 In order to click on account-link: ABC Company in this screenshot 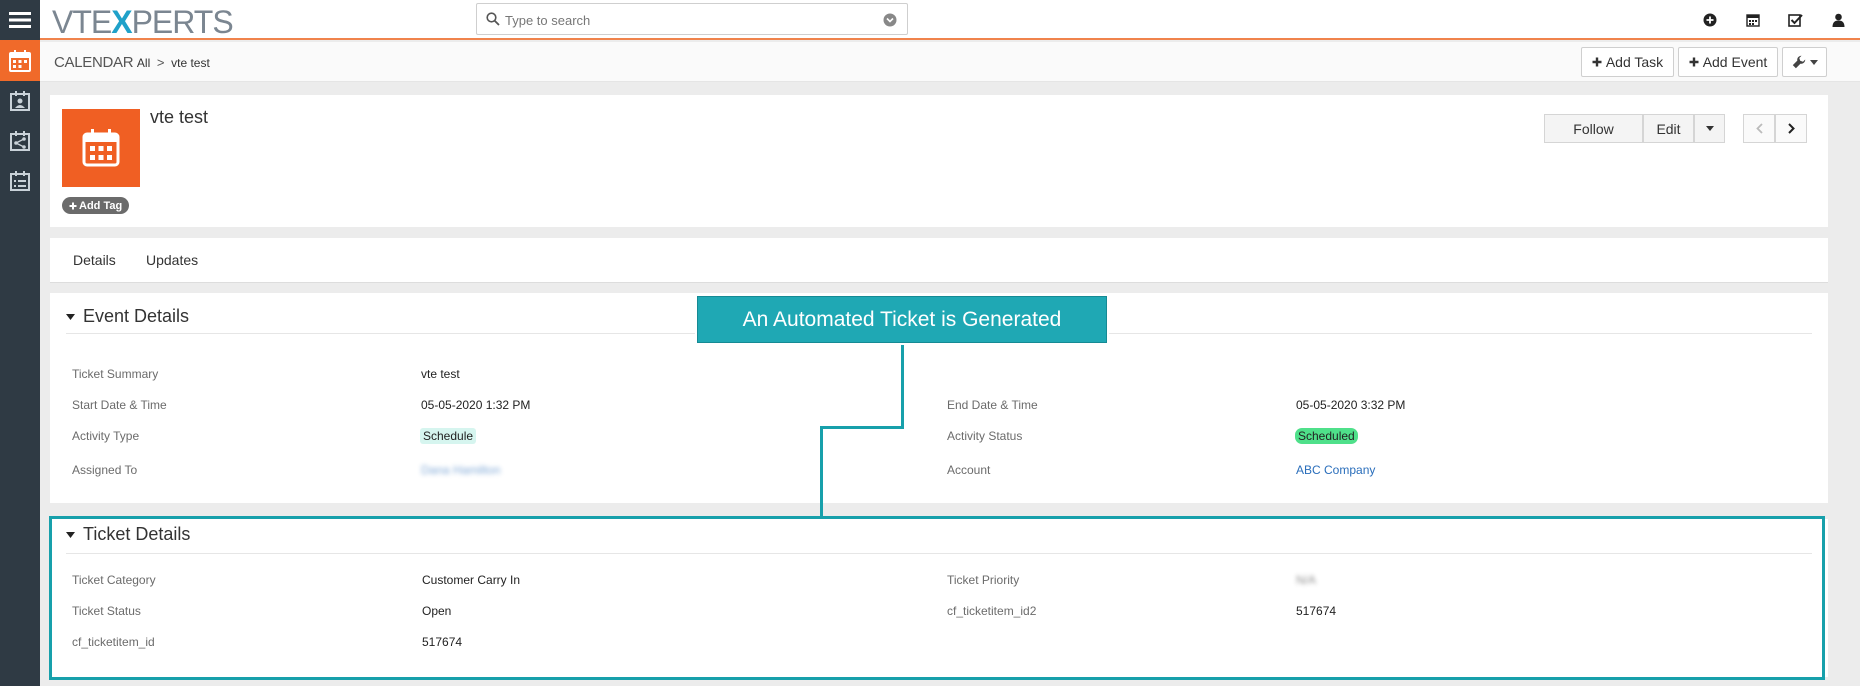, I will do `click(1335, 470)`.